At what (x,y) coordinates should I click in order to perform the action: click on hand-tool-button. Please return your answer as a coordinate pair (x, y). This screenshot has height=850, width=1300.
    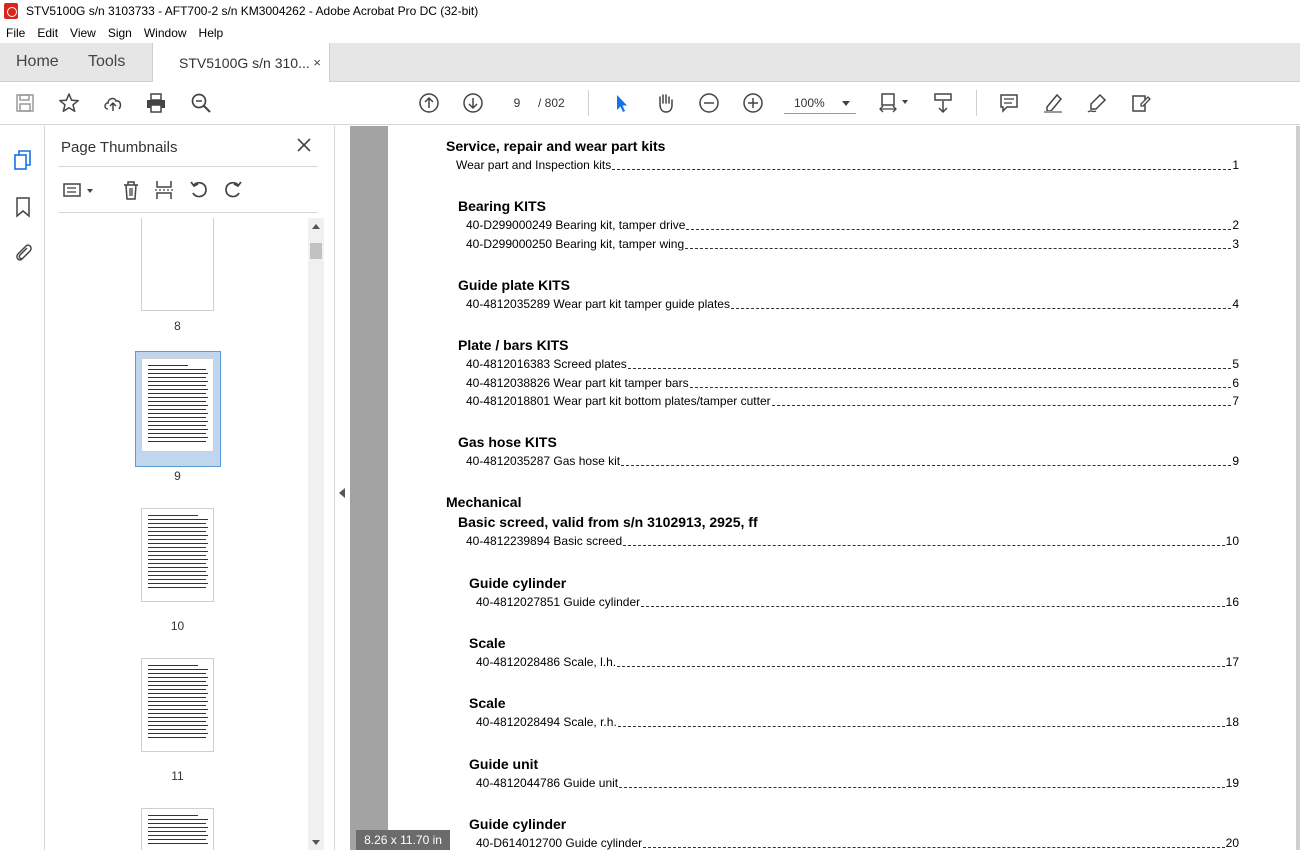
    Looking at the image, I should click on (665, 103).